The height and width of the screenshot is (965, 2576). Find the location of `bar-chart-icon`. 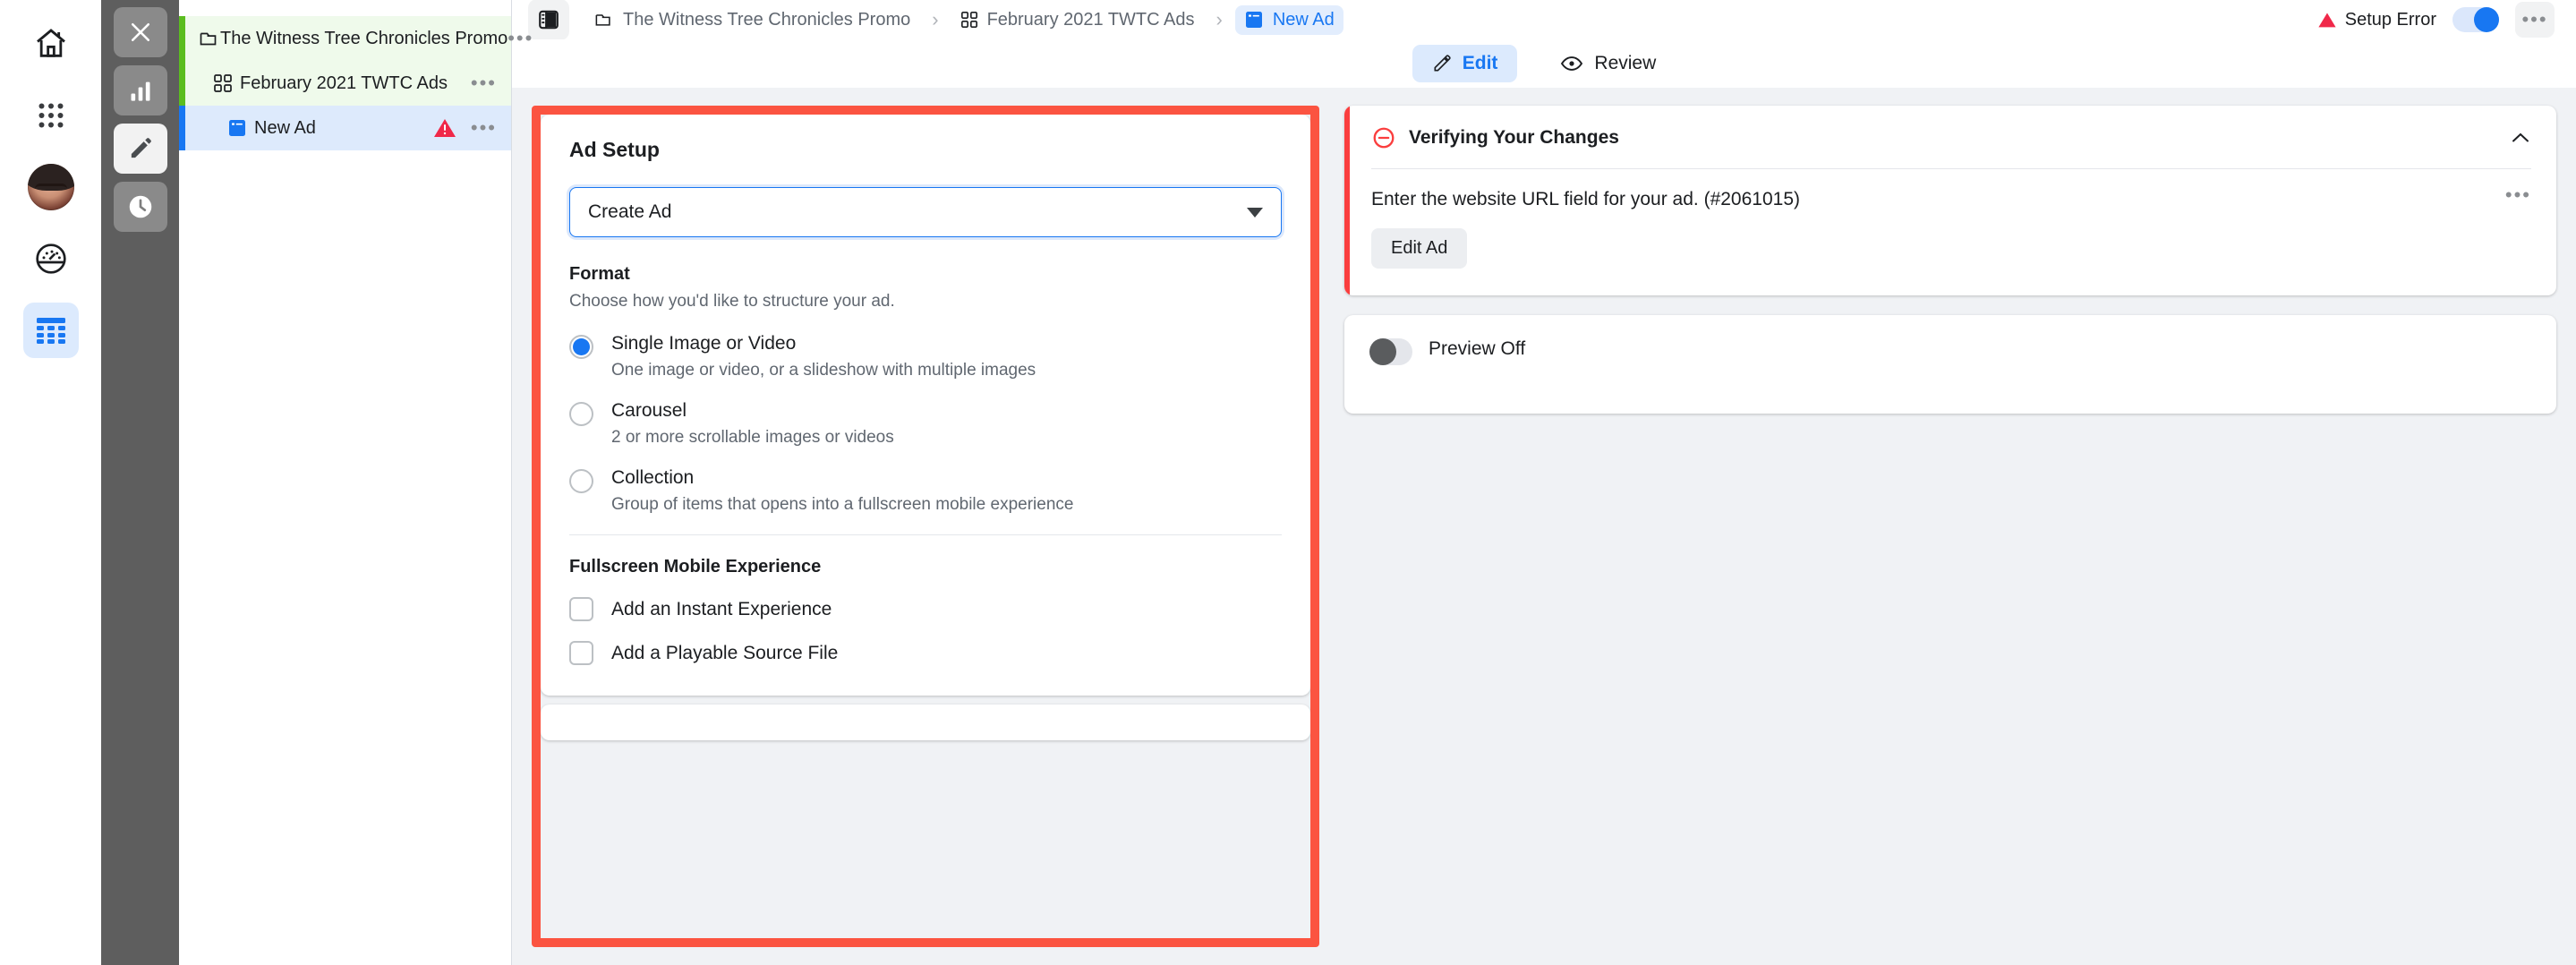

bar-chart-icon is located at coordinates (140, 90).